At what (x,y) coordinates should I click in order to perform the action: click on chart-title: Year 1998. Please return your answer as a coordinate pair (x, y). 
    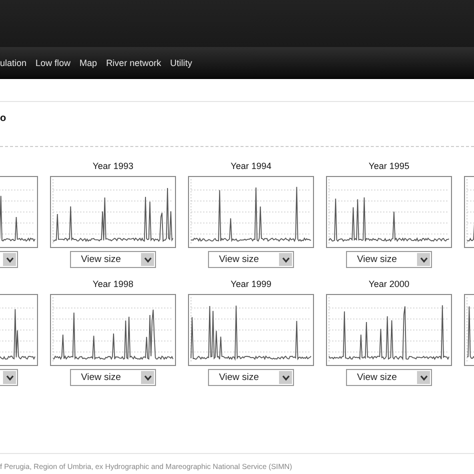
    Looking at the image, I should click on (113, 284).